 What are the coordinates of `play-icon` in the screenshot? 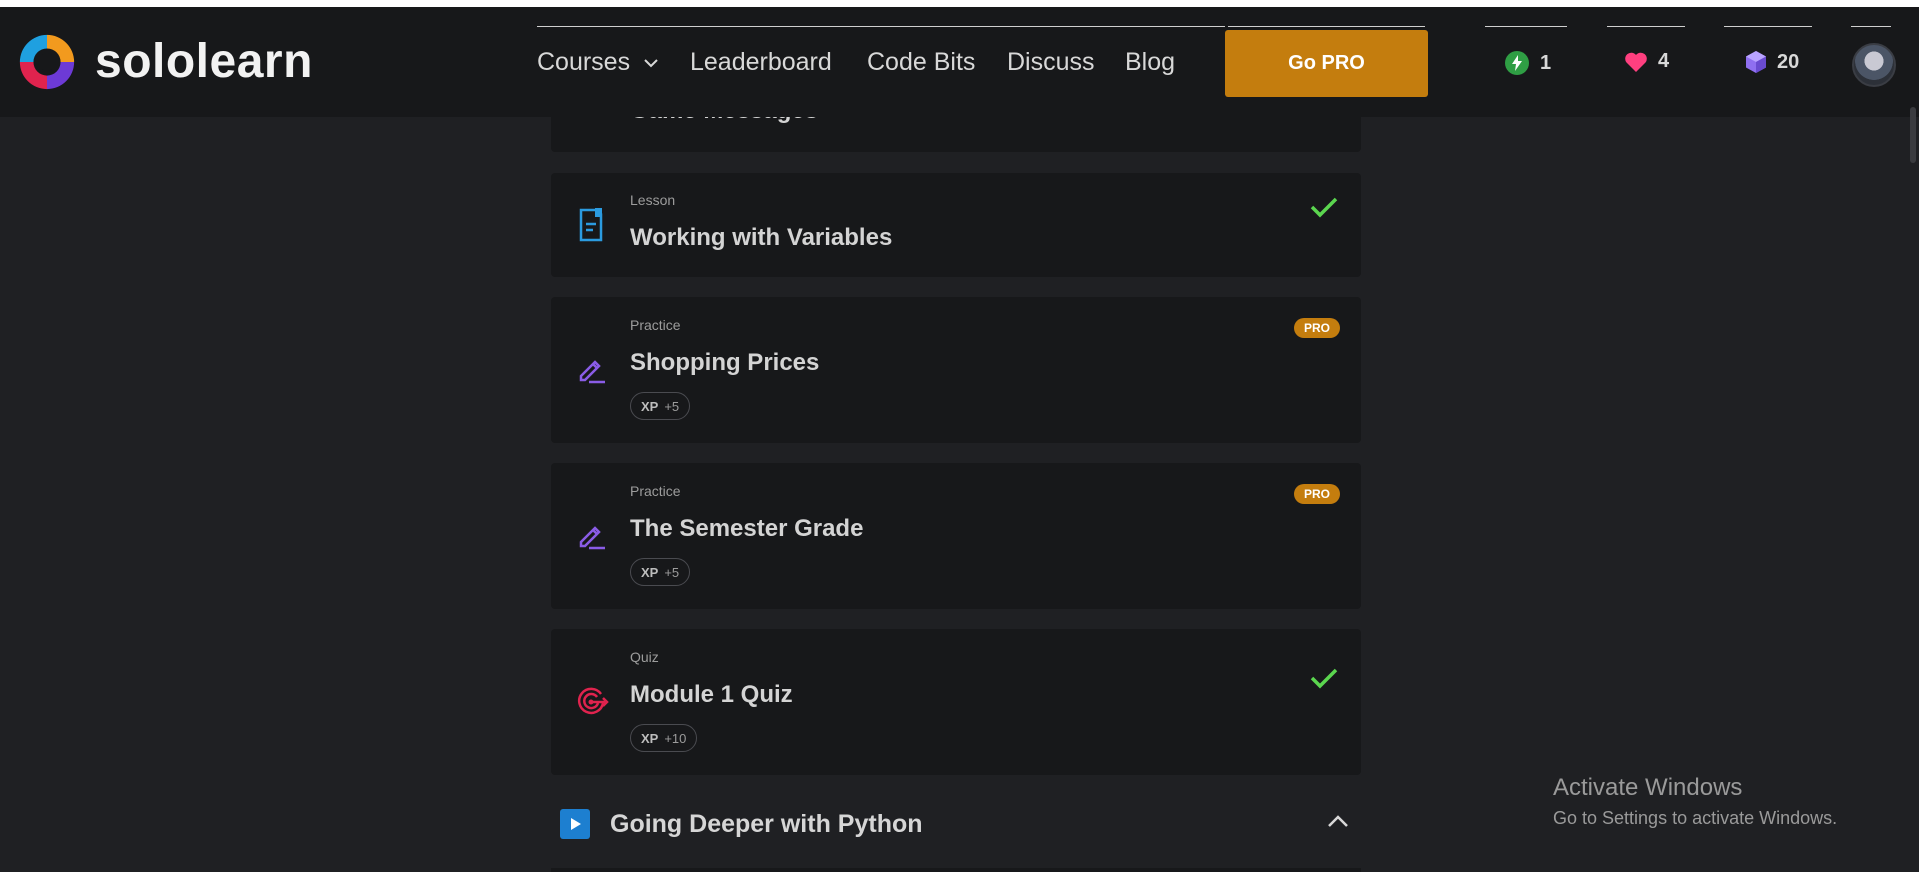 It's located at (575, 824).